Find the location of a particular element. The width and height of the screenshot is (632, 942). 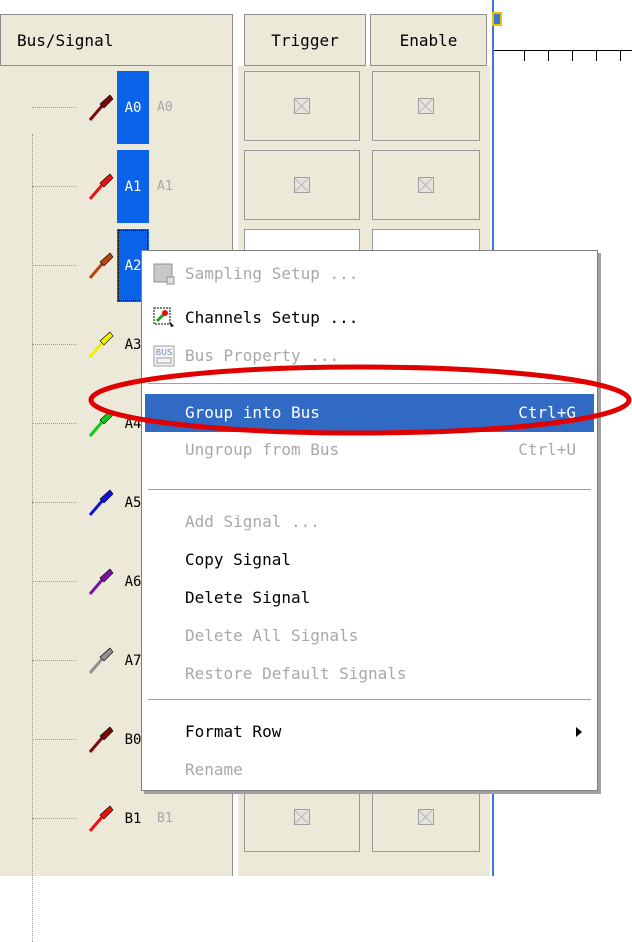

menu-item-label: Group into Bus is located at coordinates (252, 412).